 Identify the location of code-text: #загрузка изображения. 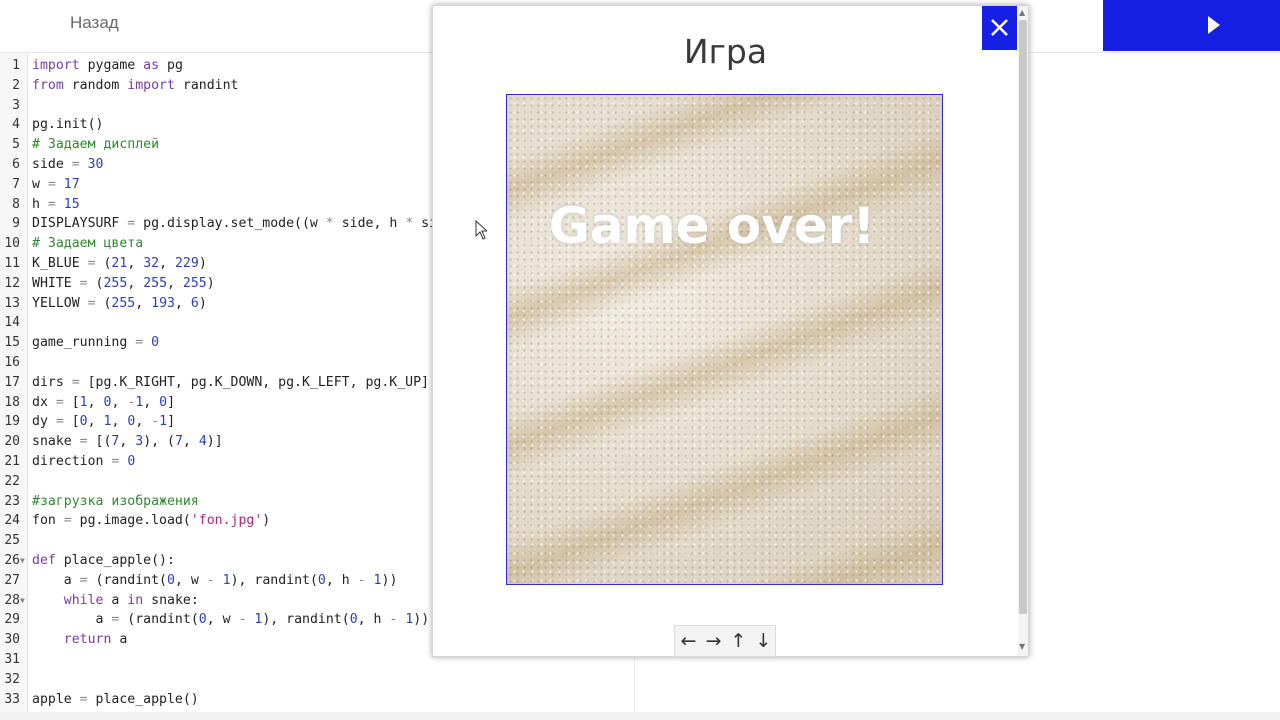
(115, 501).